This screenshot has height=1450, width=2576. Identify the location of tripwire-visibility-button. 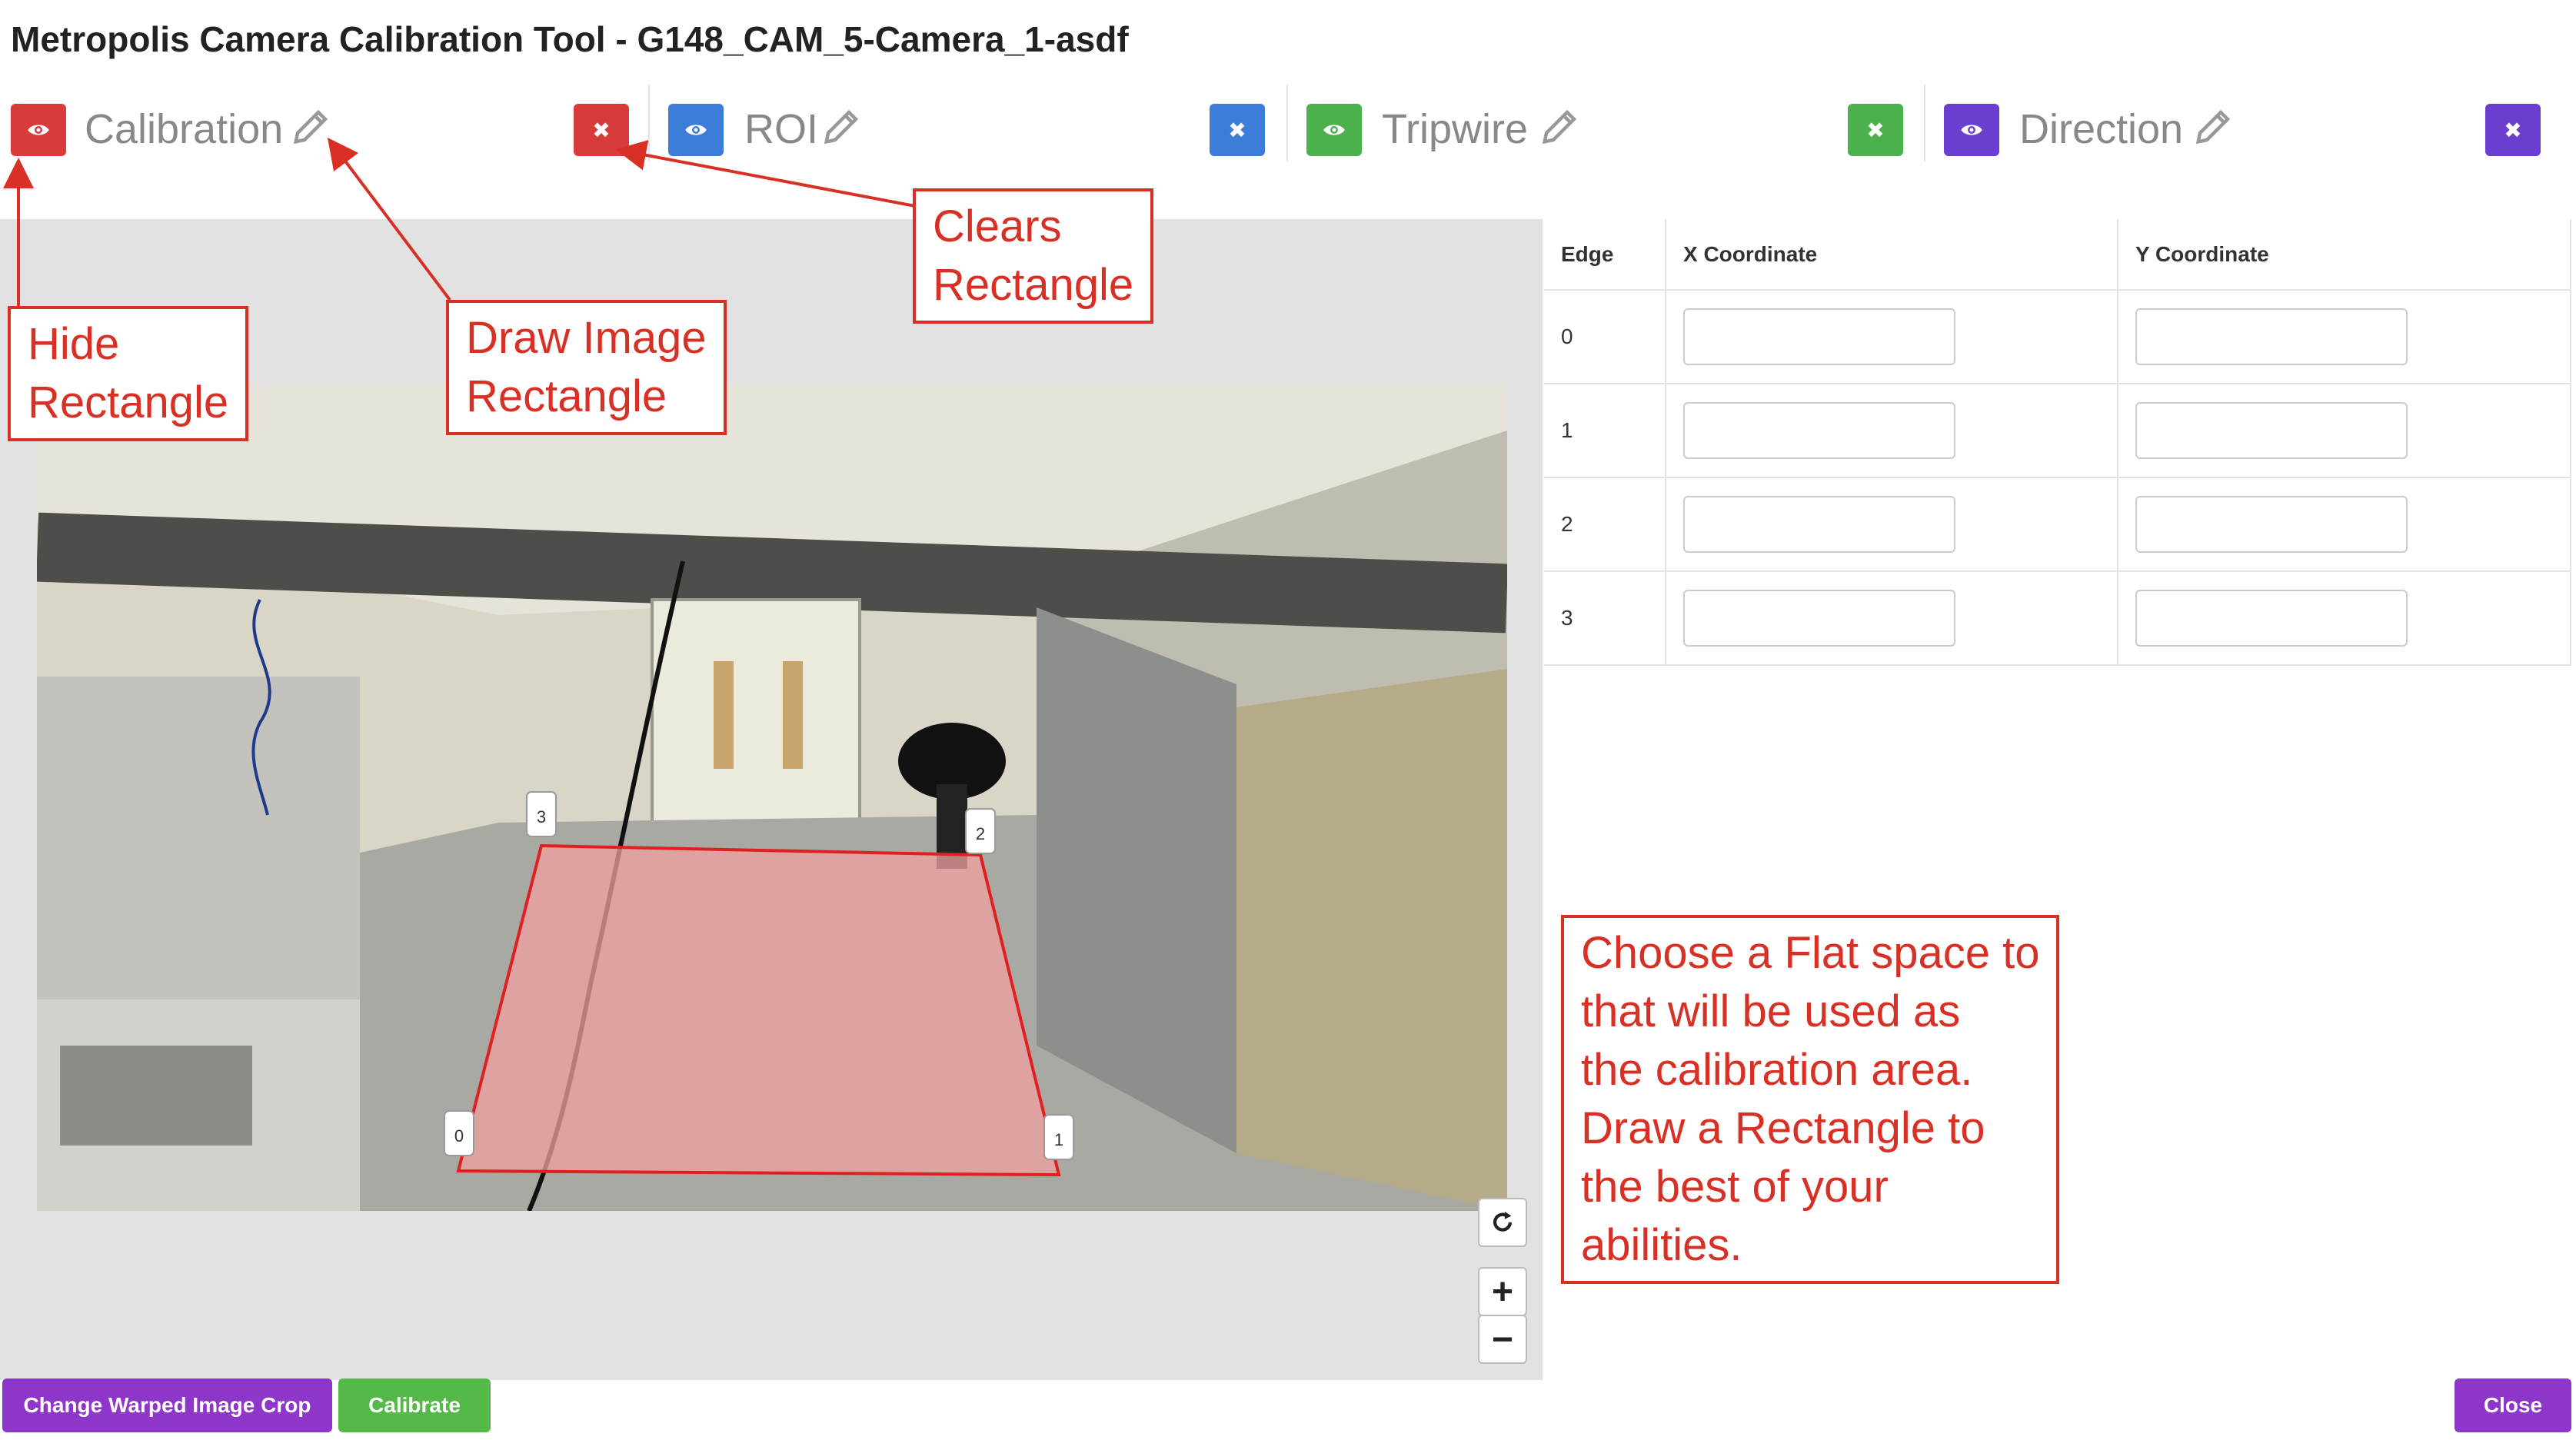
(1334, 130).